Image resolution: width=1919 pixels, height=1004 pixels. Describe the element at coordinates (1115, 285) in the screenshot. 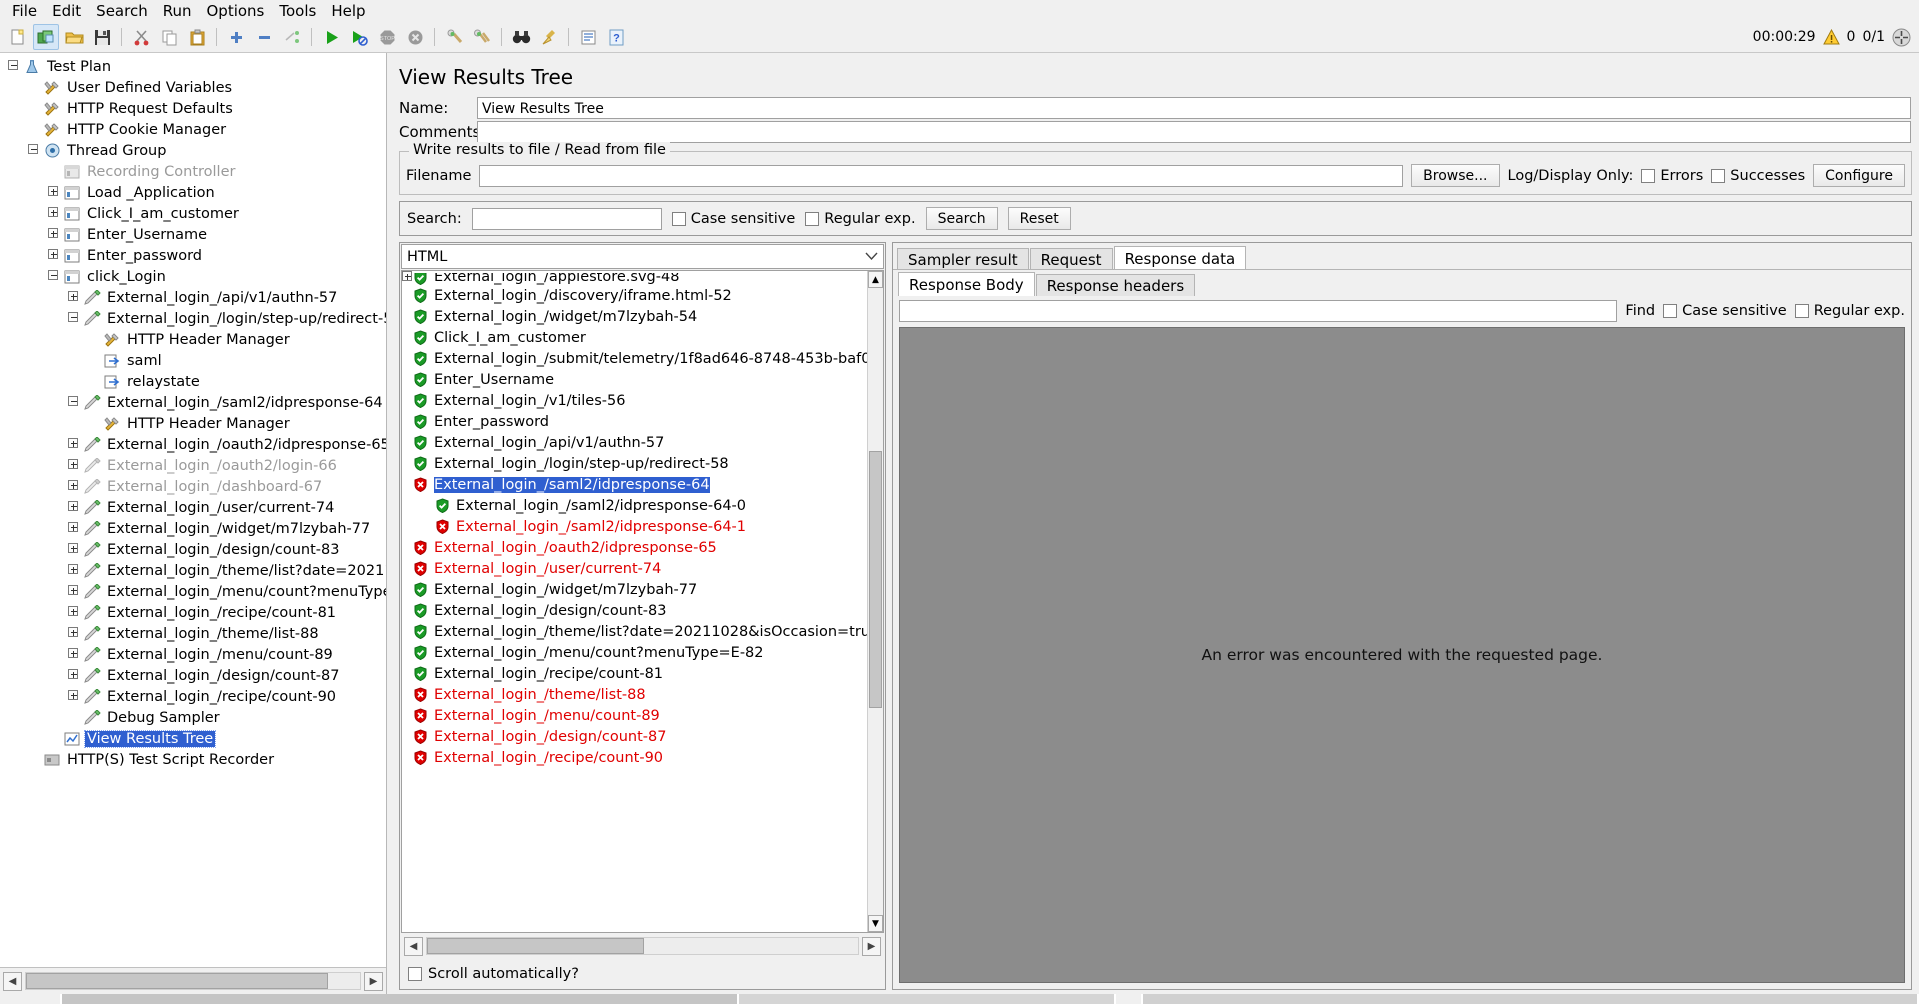

I see `subtab-response-headers: Response headers` at that location.